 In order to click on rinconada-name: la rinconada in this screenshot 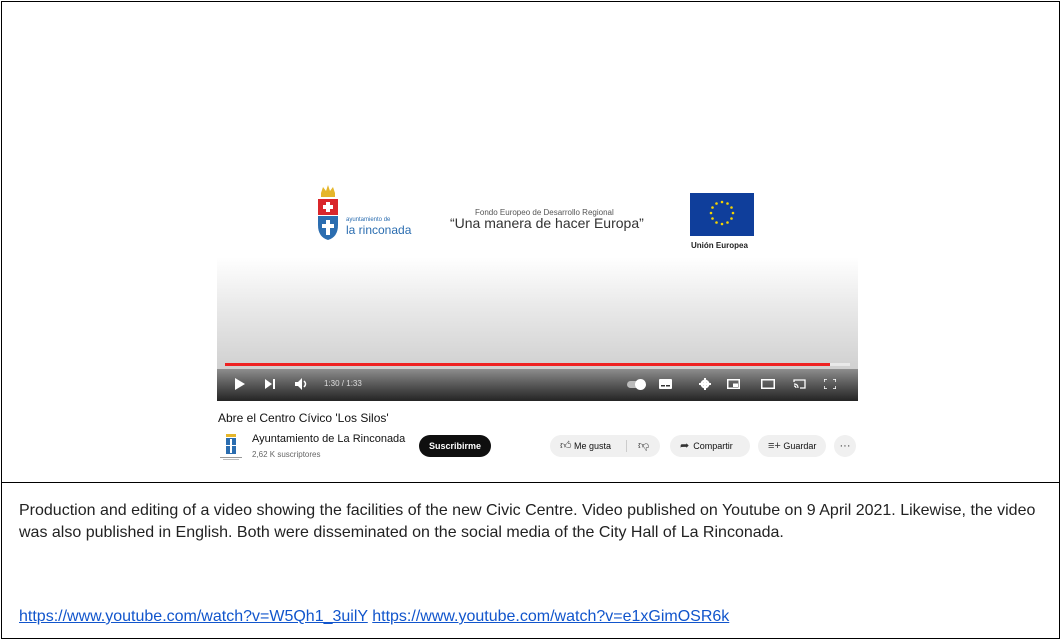, I will do `click(379, 230)`.